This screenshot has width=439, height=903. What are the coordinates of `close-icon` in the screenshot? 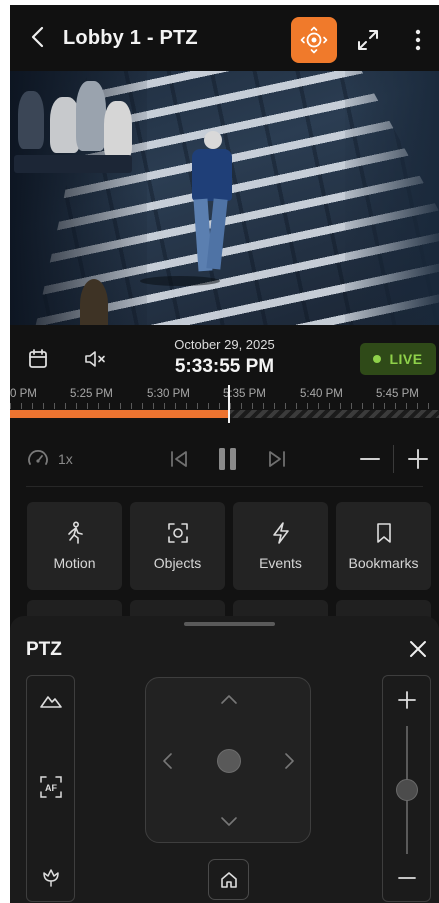 It's located at (418, 649).